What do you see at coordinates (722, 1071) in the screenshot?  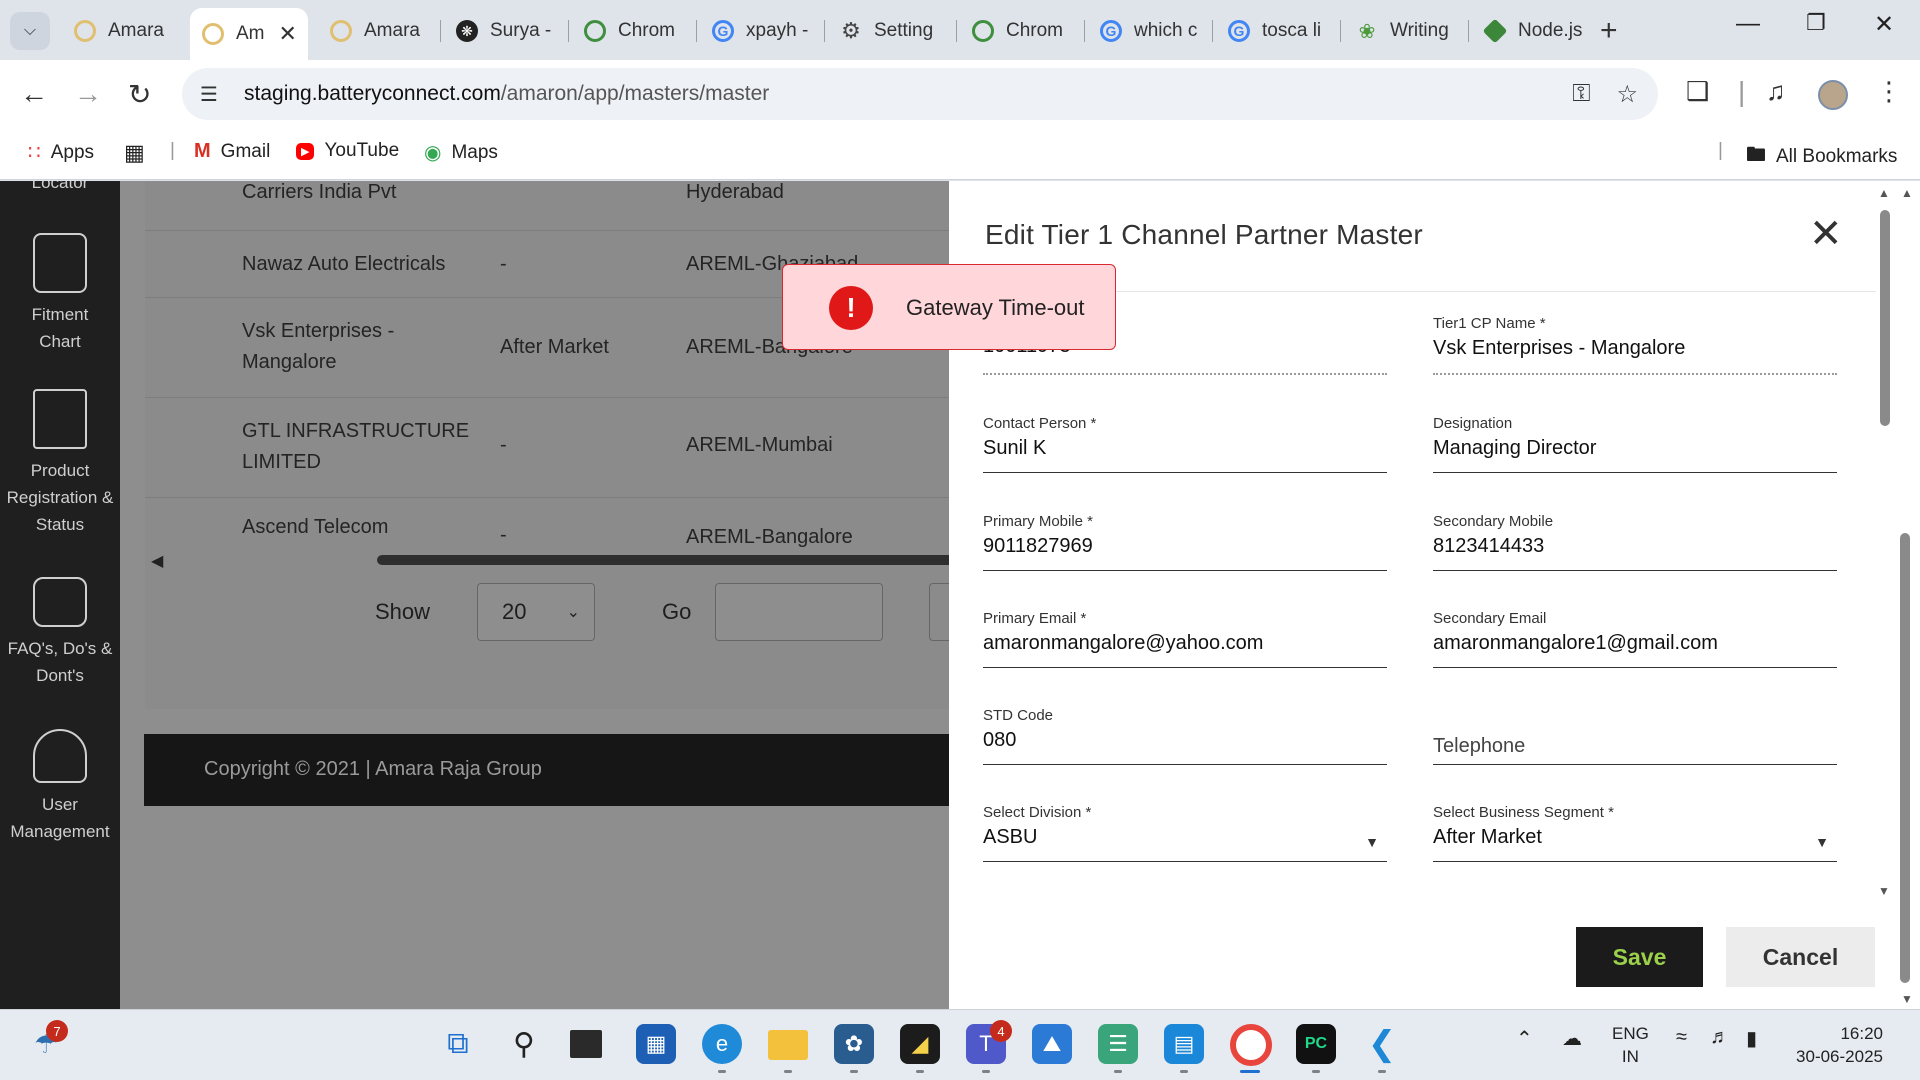 I see `running-indicator` at bounding box center [722, 1071].